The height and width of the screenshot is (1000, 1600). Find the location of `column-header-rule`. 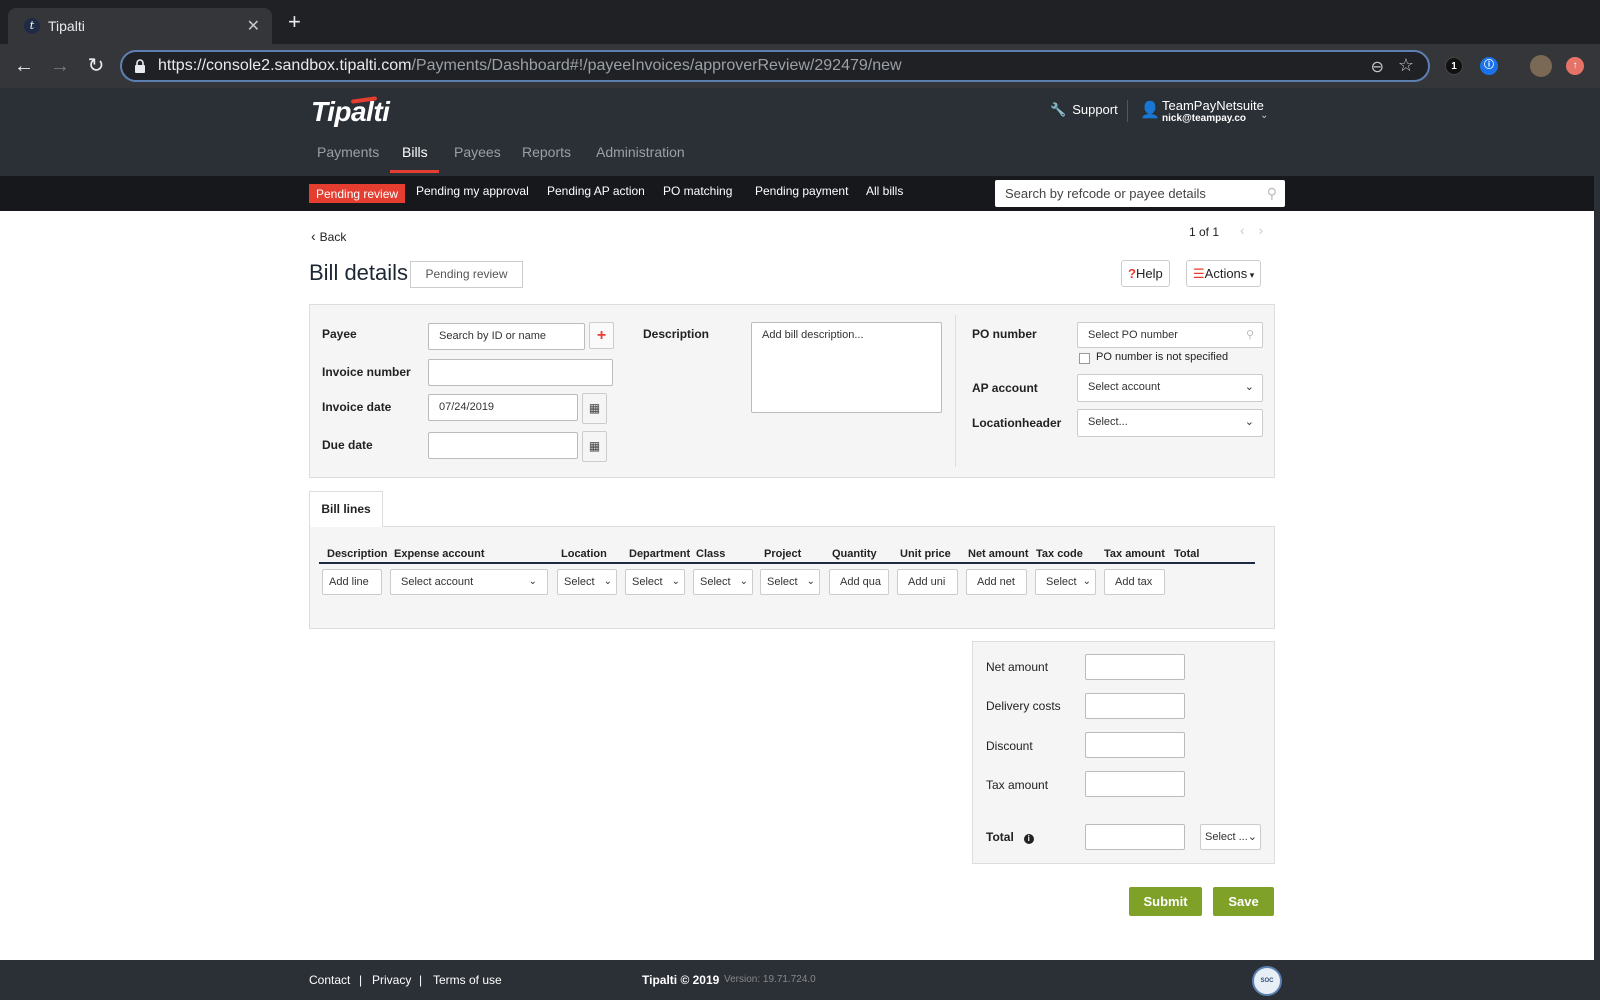

column-header-rule is located at coordinates (787, 563).